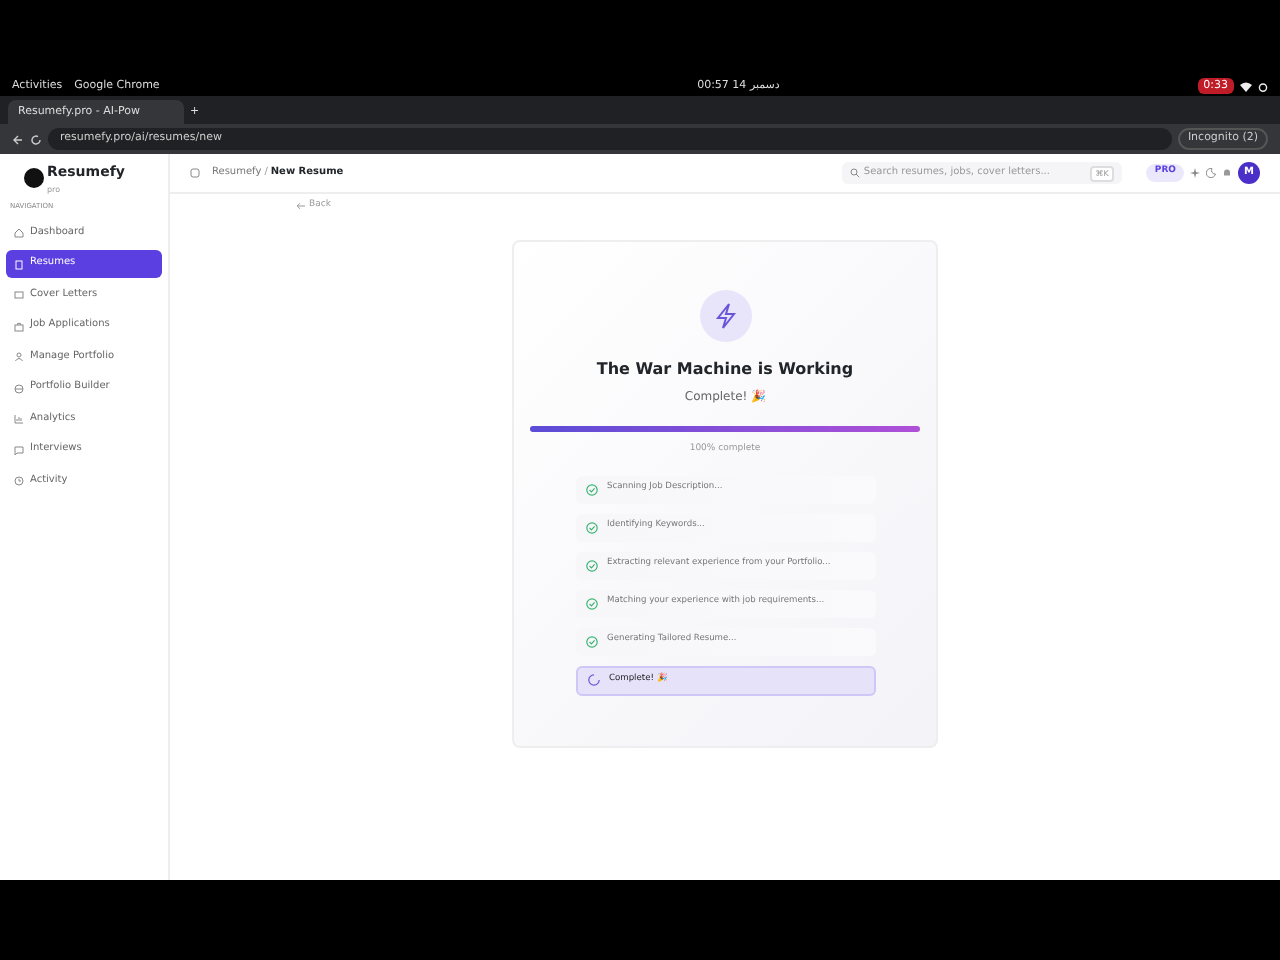 This screenshot has width=1280, height=960. What do you see at coordinates (195, 173) in the screenshot?
I see `sidebar-toggle-icon` at bounding box center [195, 173].